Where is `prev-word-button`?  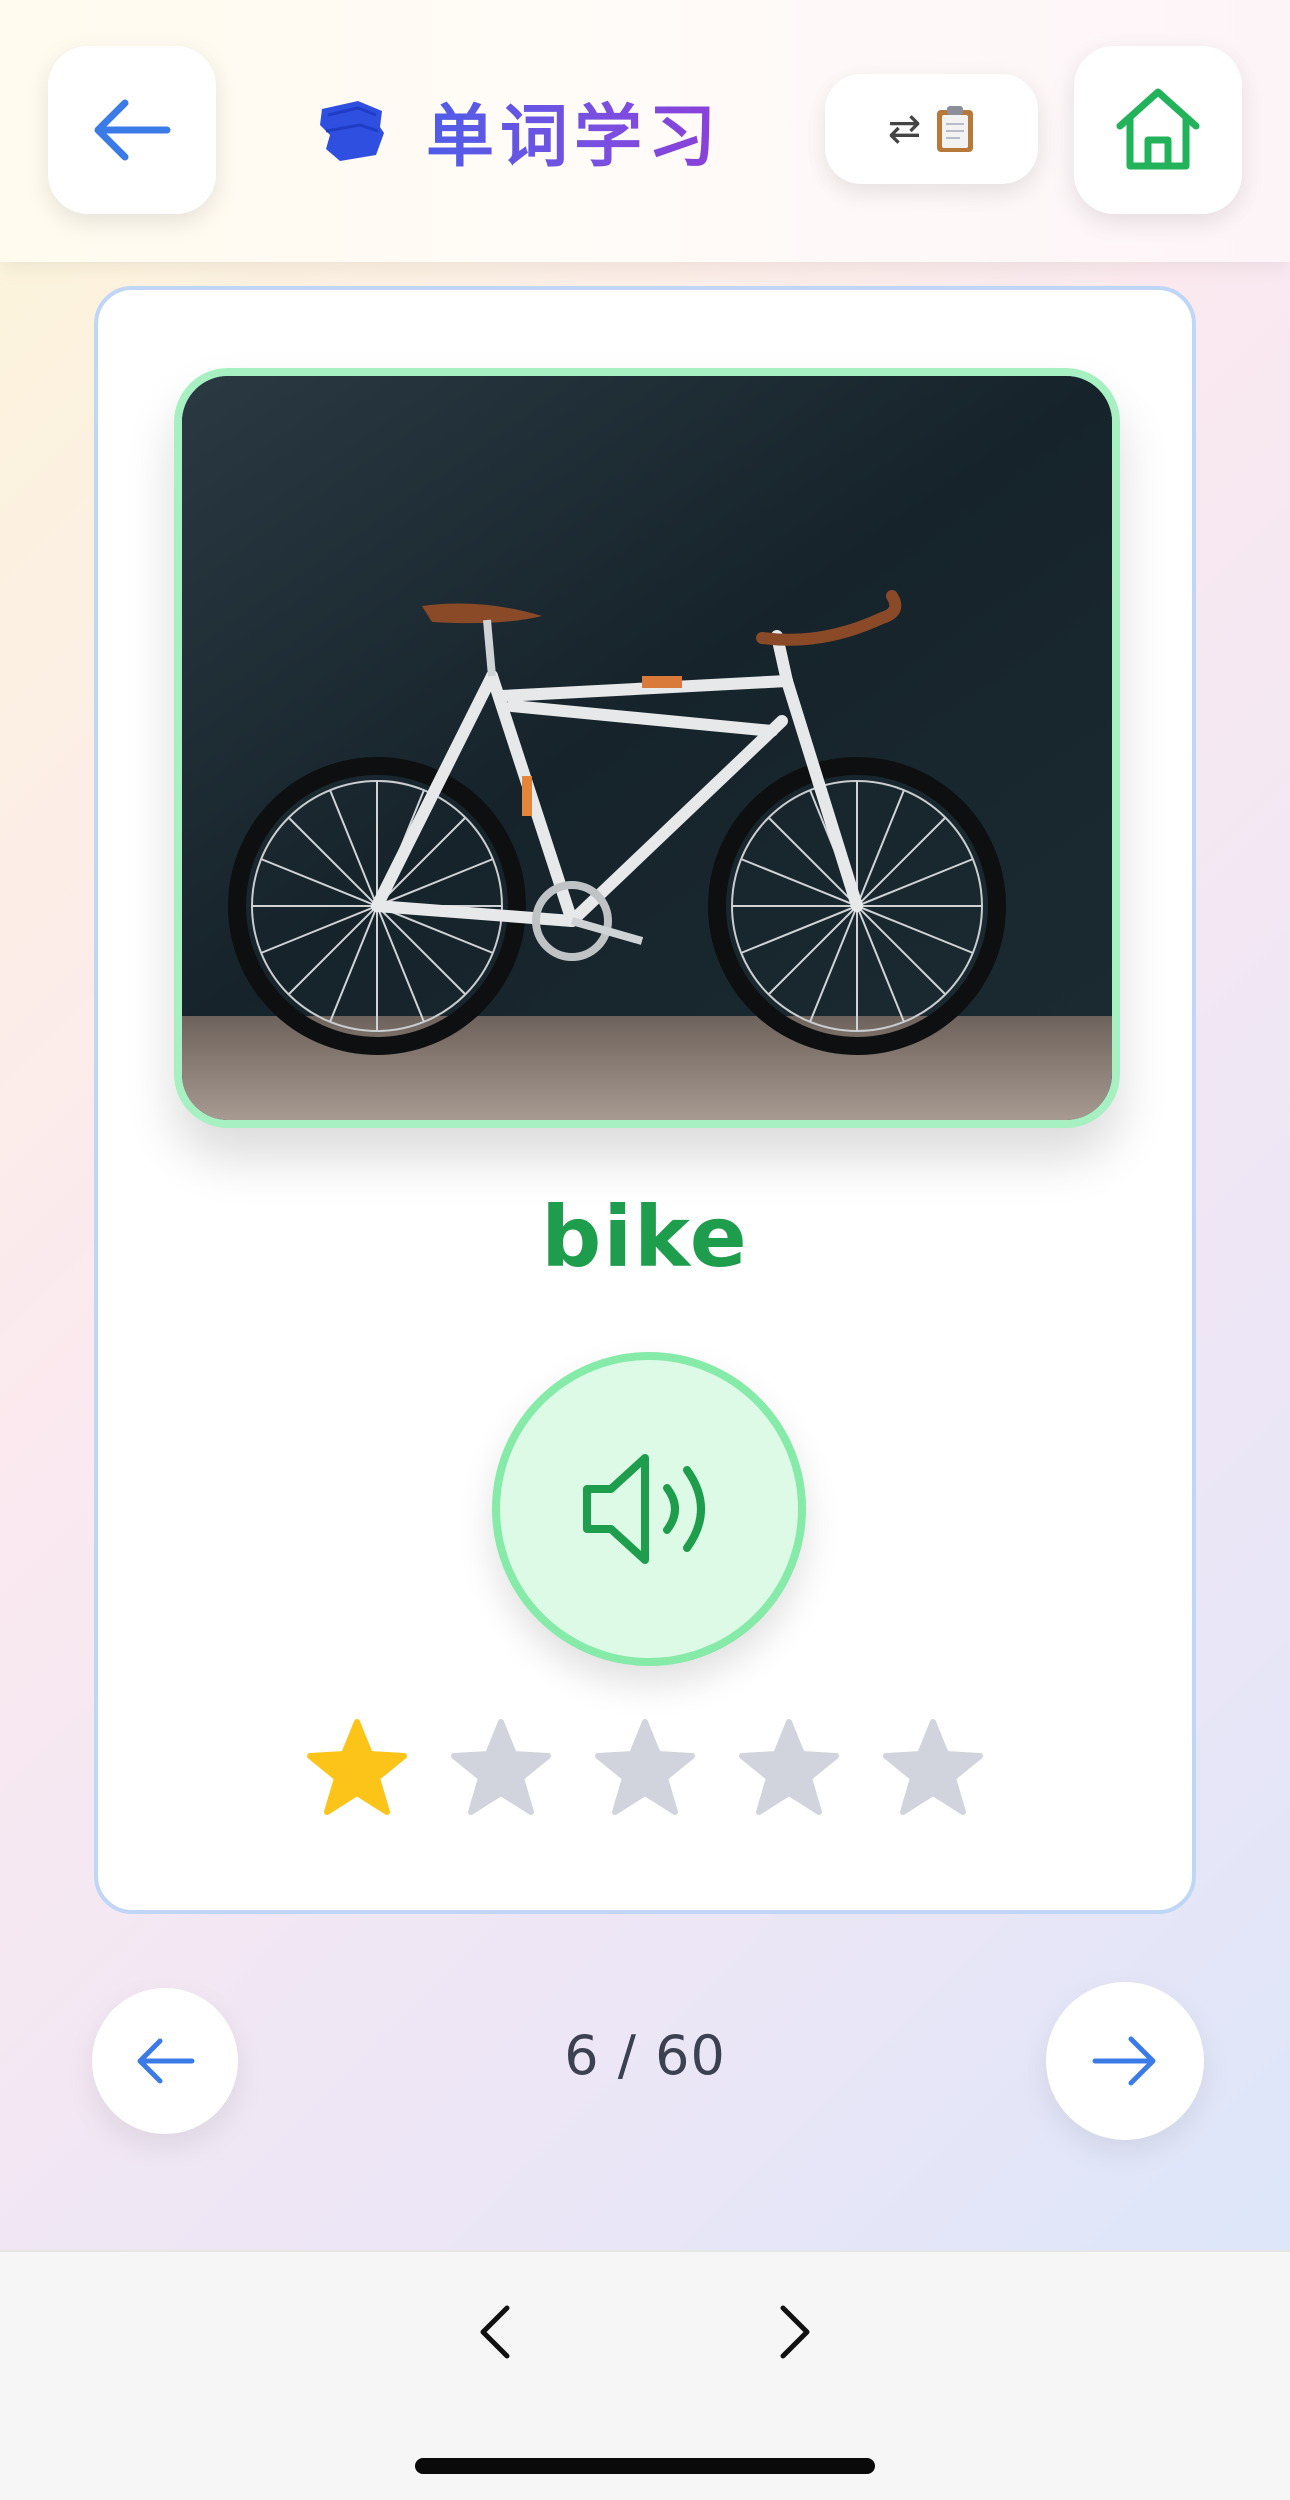
prev-word-button is located at coordinates (165, 2061).